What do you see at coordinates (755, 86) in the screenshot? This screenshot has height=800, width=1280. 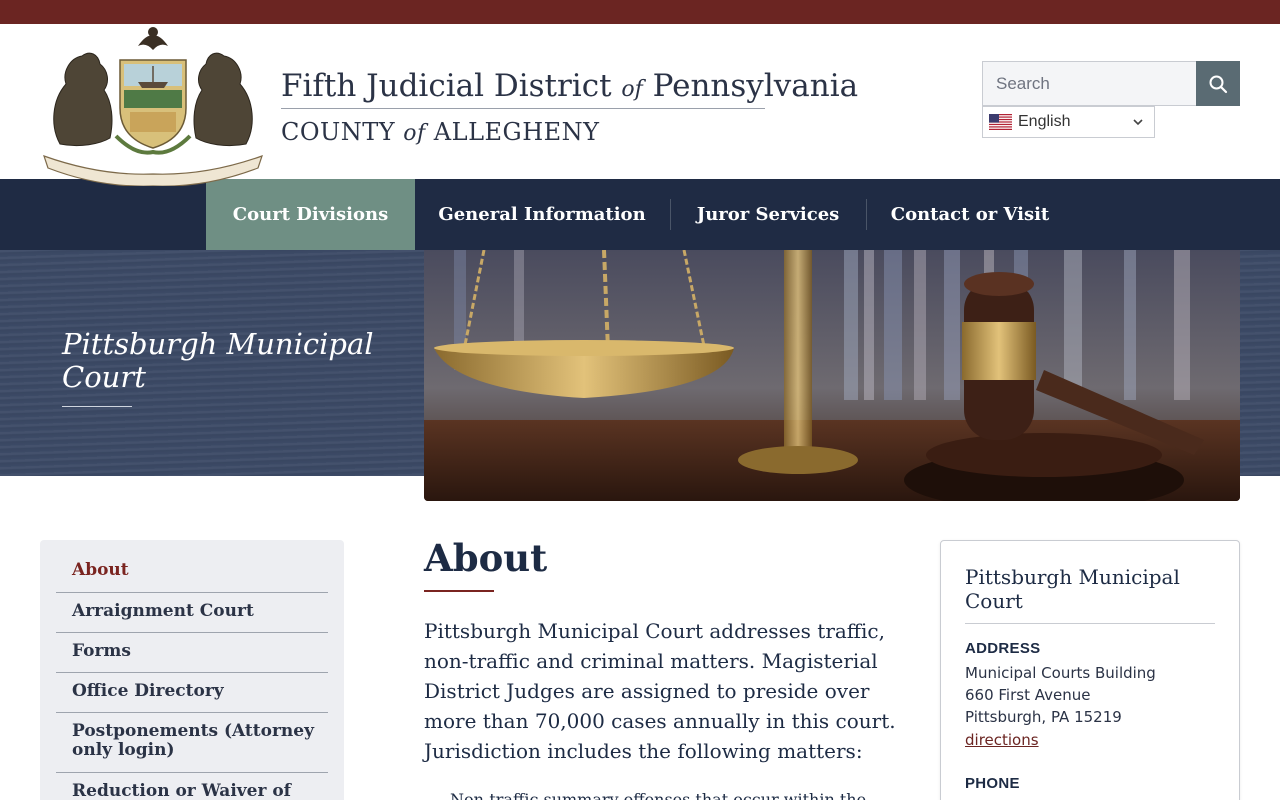 I see `site-title-part2: Pennsylvania` at bounding box center [755, 86].